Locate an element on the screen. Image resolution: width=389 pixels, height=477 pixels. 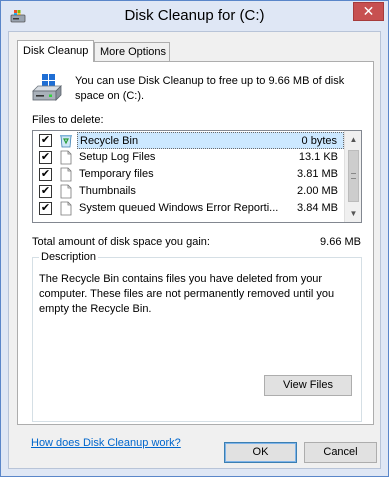
window-title: Disk Cleanup for (C:) is located at coordinates (194, 15).